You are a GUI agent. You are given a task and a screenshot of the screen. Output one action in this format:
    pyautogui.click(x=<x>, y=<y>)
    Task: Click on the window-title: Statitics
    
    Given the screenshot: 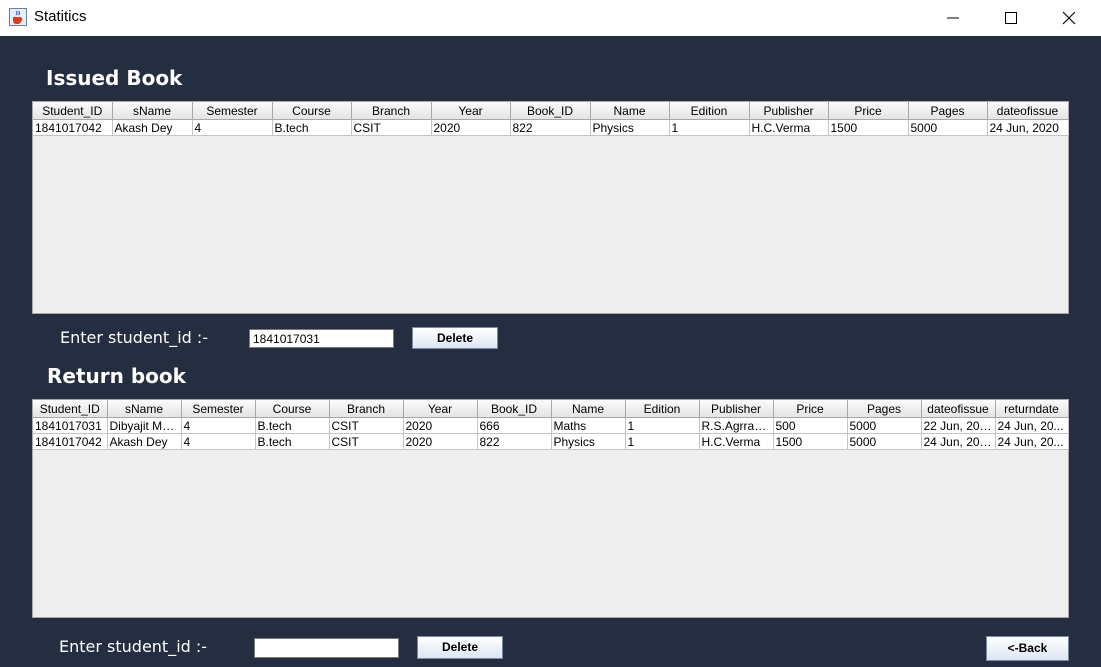 What is the action you would take?
    pyautogui.click(x=60, y=16)
    